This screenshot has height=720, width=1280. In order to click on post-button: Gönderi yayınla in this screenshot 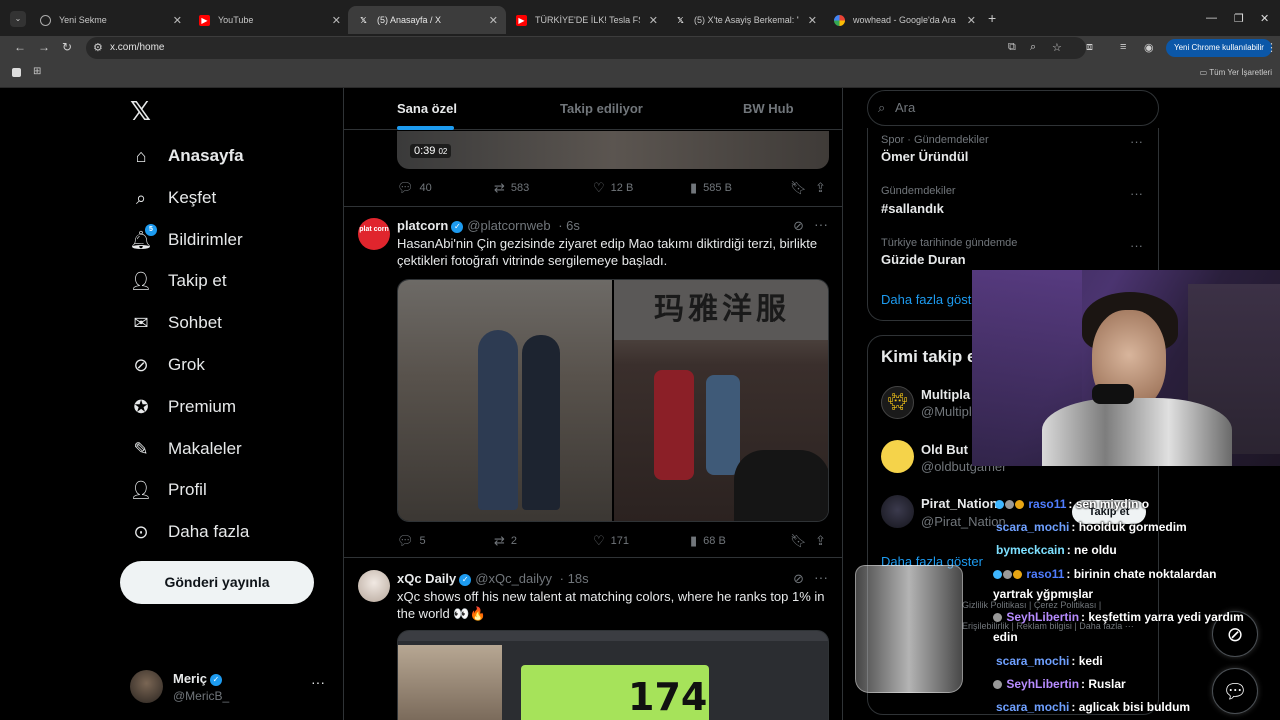, I will do `click(217, 582)`.